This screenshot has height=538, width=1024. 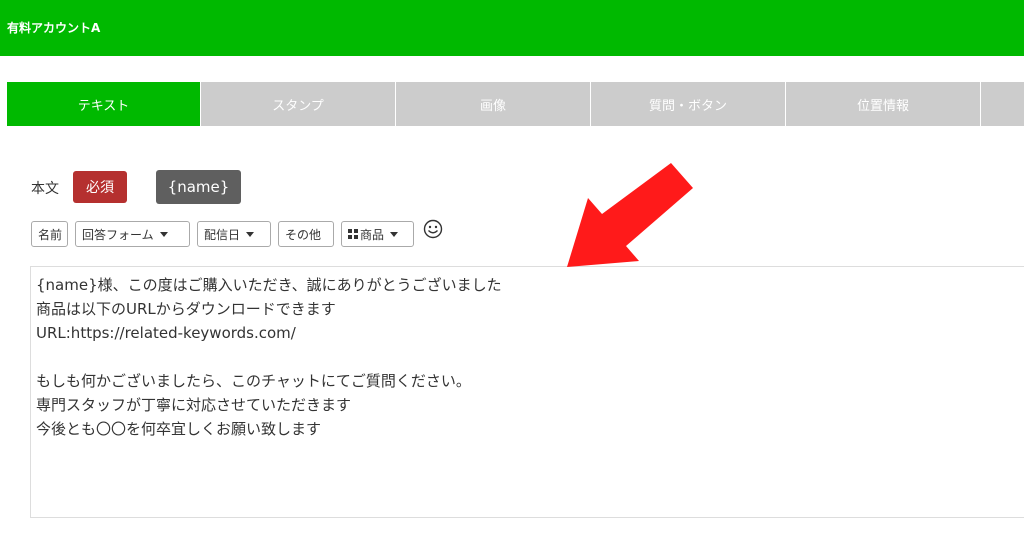 What do you see at coordinates (194, 405) in the screenshot?
I see `message-line: 専門スタッフが丁寧に対応させていただきます` at bounding box center [194, 405].